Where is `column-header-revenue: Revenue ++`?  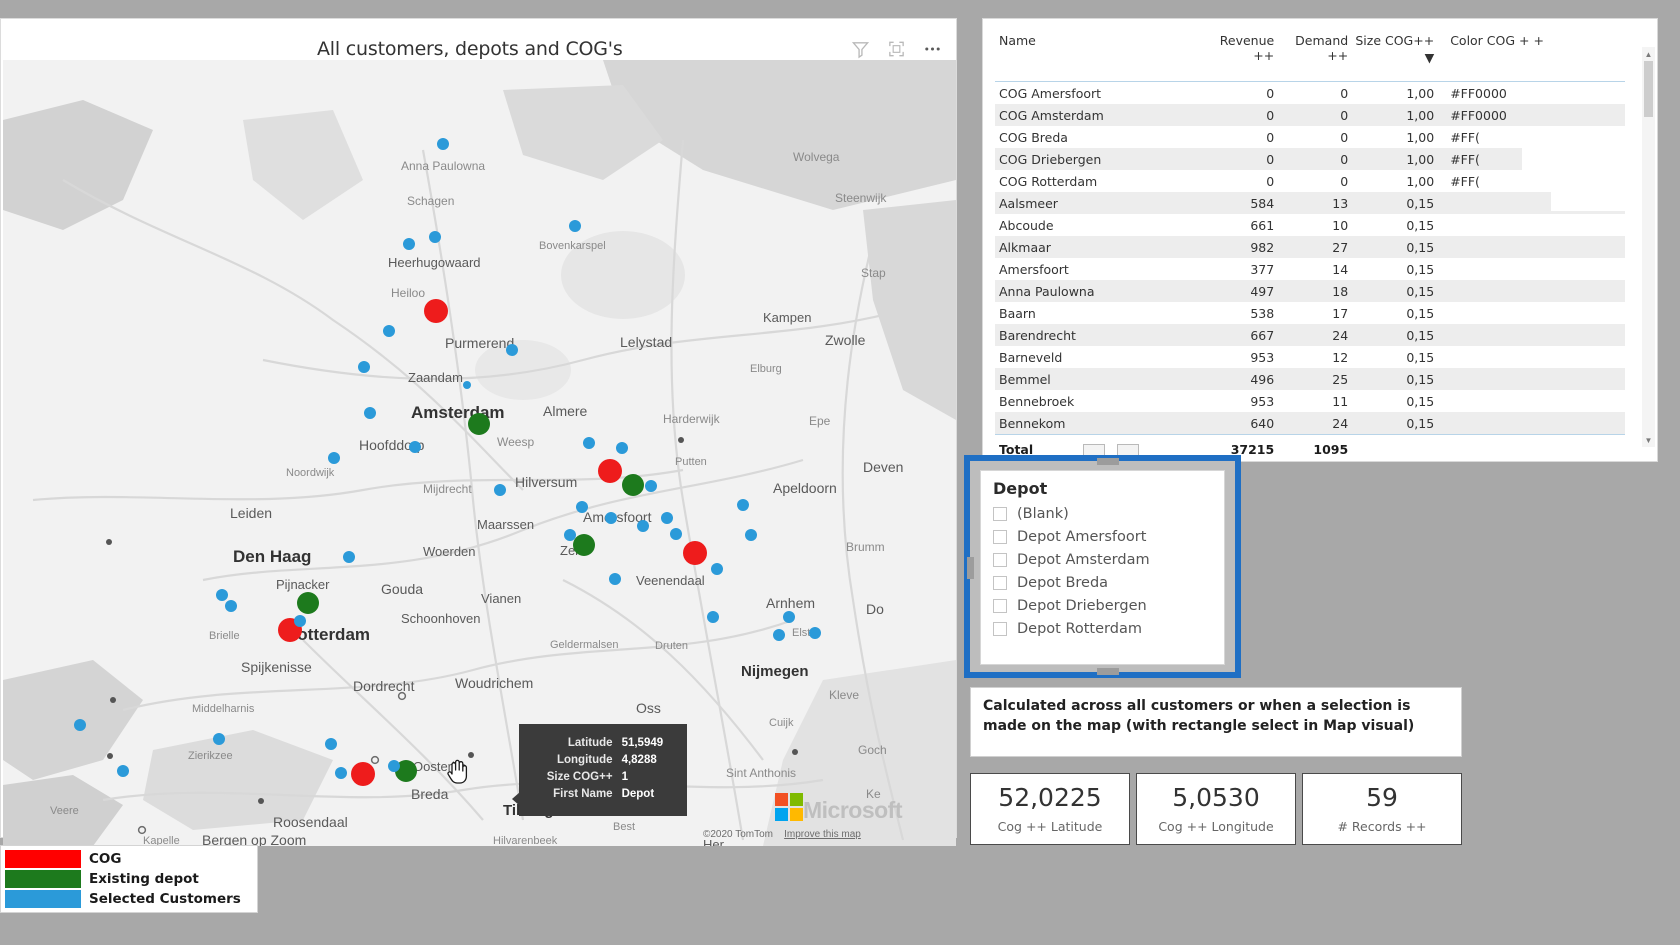 column-header-revenue: Revenue ++ is located at coordinates (1234, 55).